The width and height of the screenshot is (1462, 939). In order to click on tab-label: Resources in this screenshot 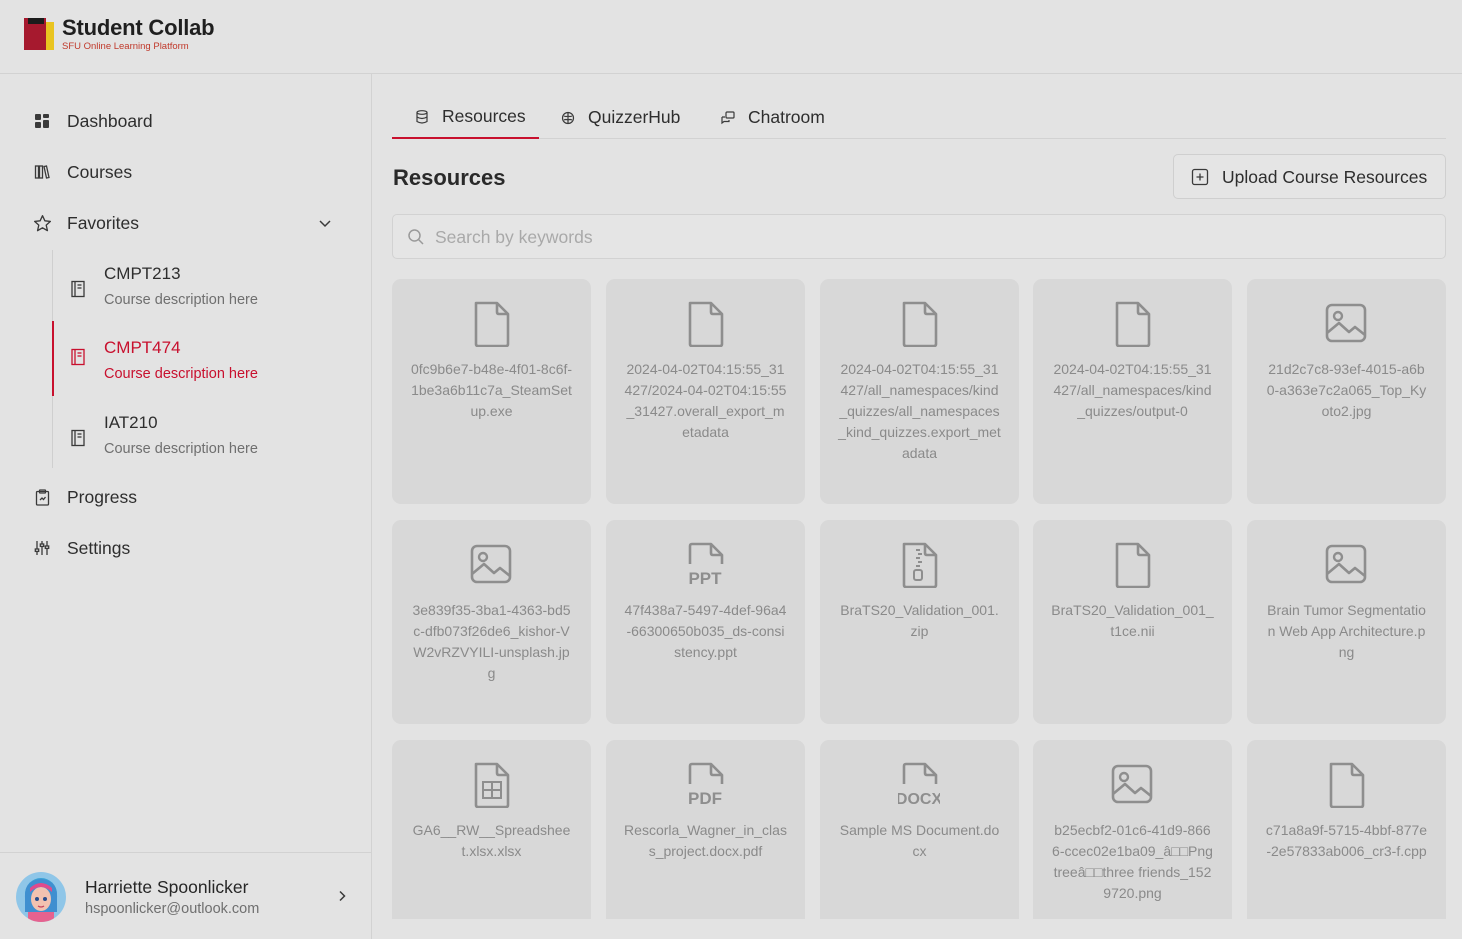, I will do `click(484, 116)`.